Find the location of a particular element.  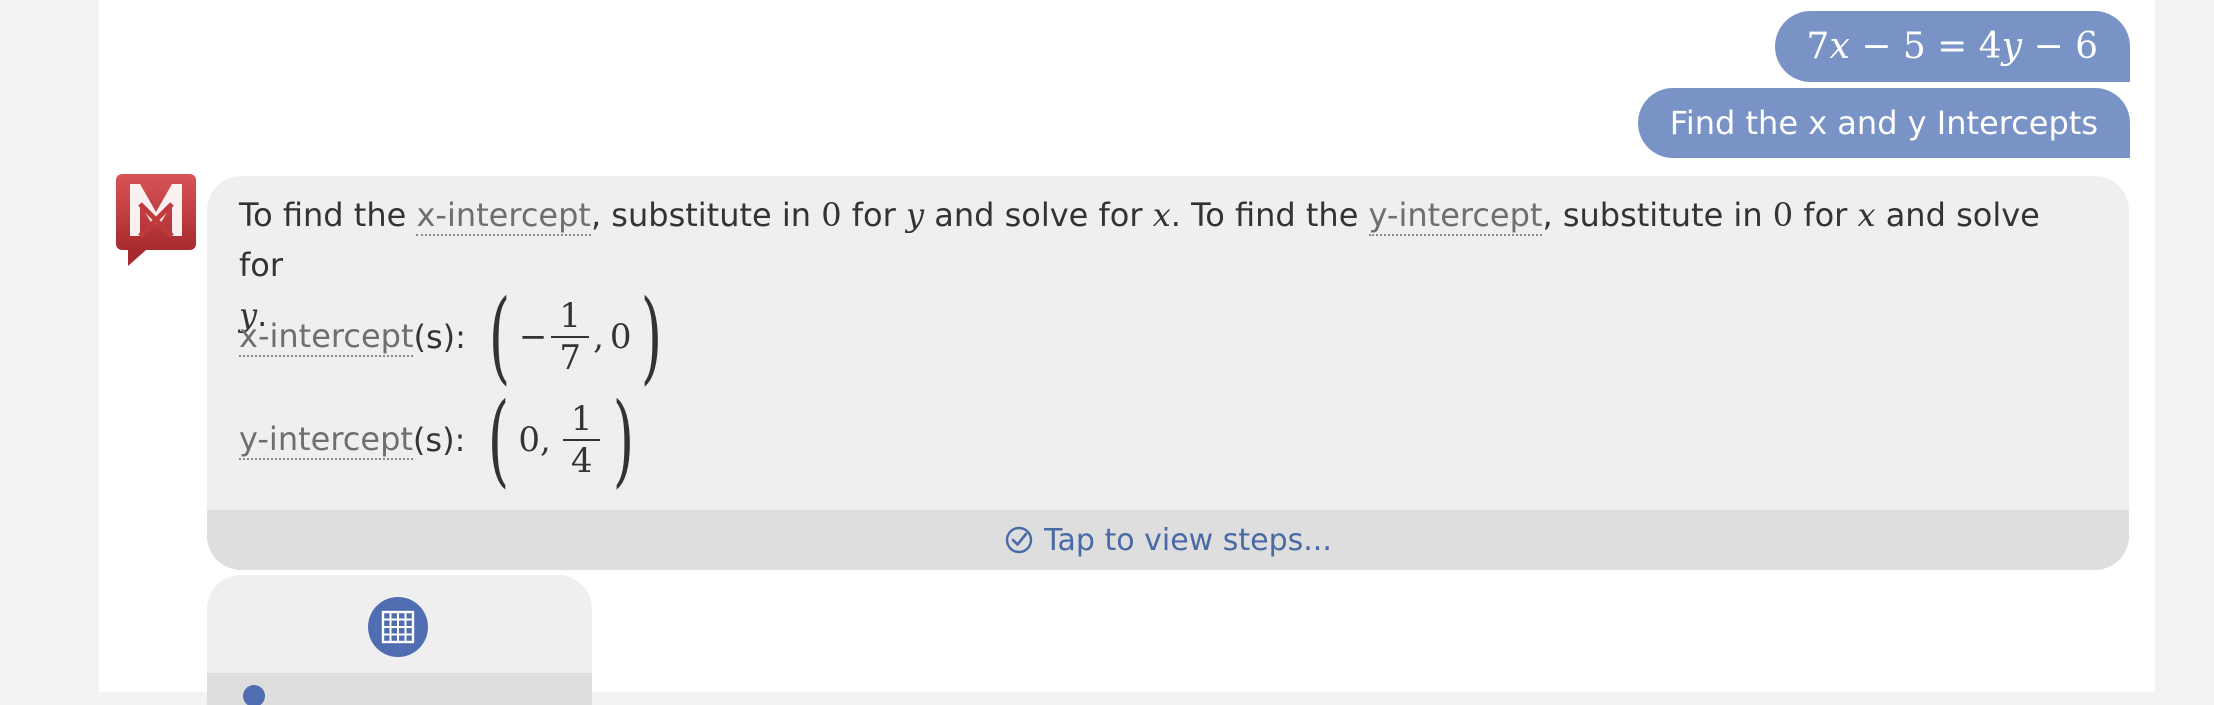

user-command-bubble: Find the x and y Intercepts is located at coordinates (1883, 123).